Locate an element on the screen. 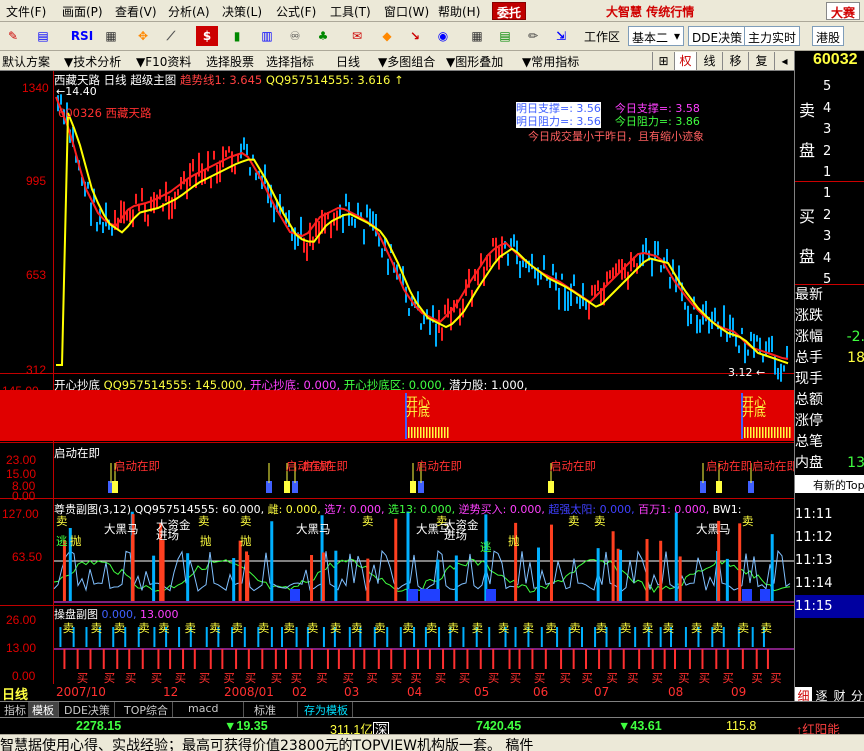 This screenshot has height=751, width=864. sell-level-4: 4 is located at coordinates (827, 108).